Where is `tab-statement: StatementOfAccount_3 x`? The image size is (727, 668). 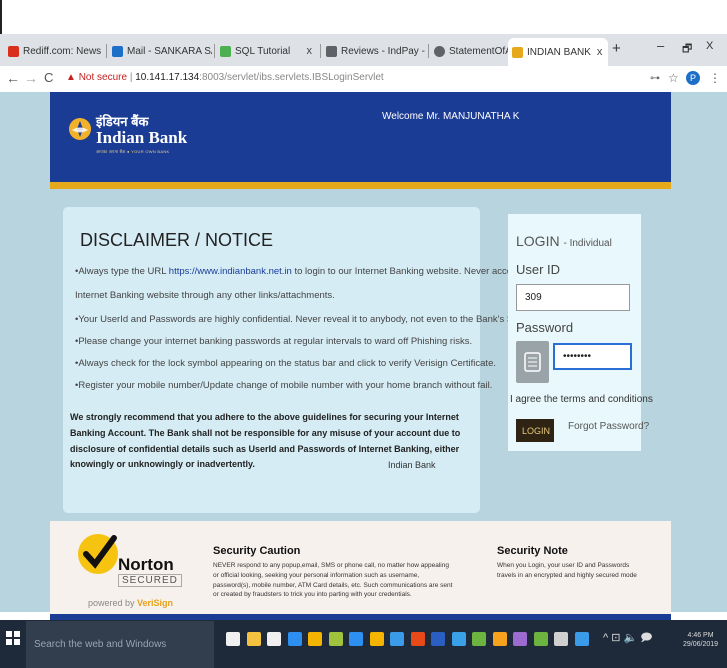
tab-statement: StatementOfAccount_3 x is located at coordinates (469, 51).